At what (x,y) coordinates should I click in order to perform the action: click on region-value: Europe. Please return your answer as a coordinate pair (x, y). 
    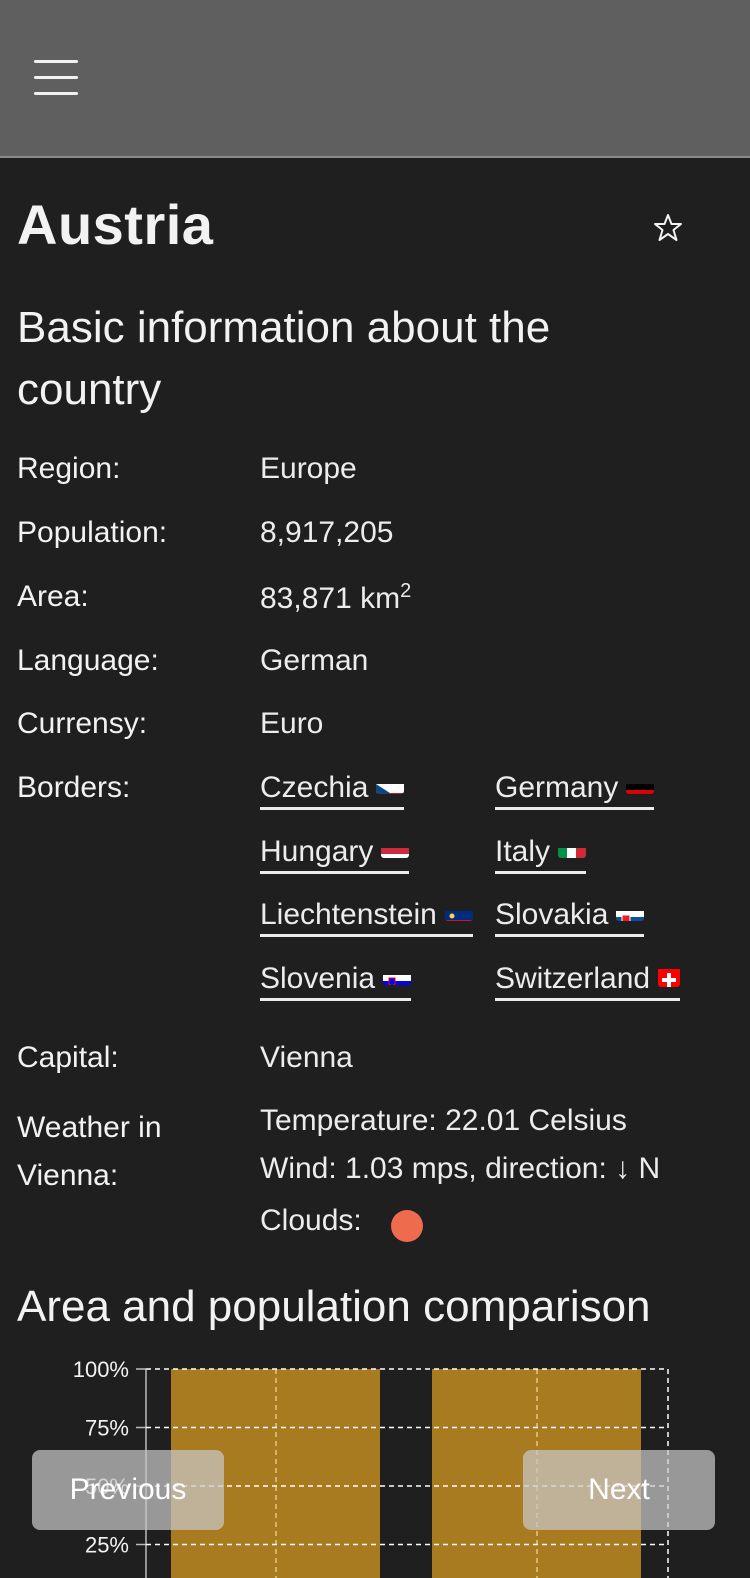
    Looking at the image, I should click on (308, 468).